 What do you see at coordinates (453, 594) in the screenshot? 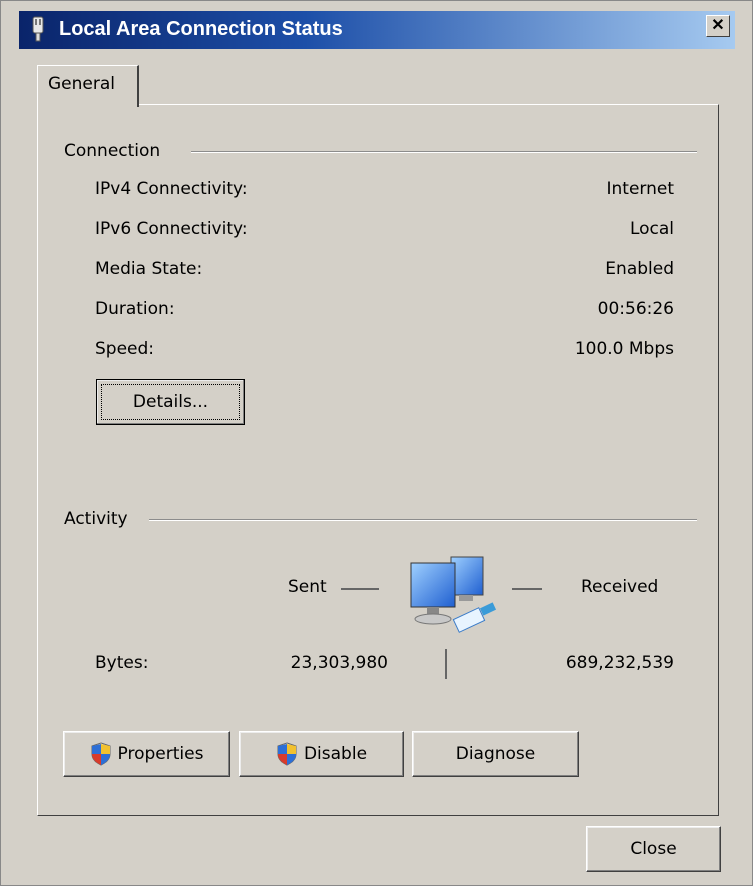
I see `network-computers-icon` at bounding box center [453, 594].